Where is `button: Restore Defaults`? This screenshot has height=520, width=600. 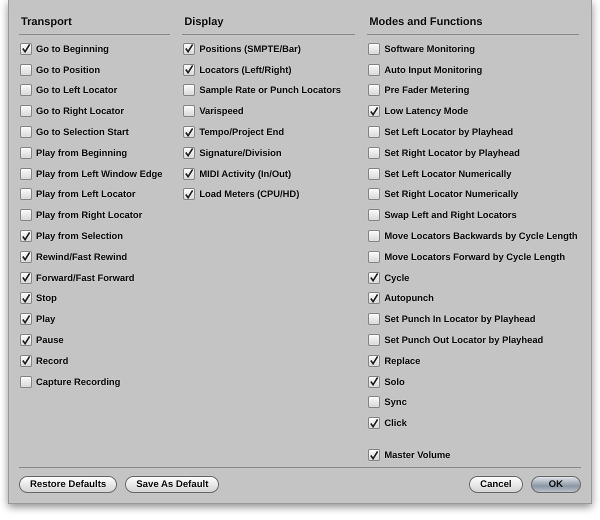 button: Restore Defaults is located at coordinates (68, 484).